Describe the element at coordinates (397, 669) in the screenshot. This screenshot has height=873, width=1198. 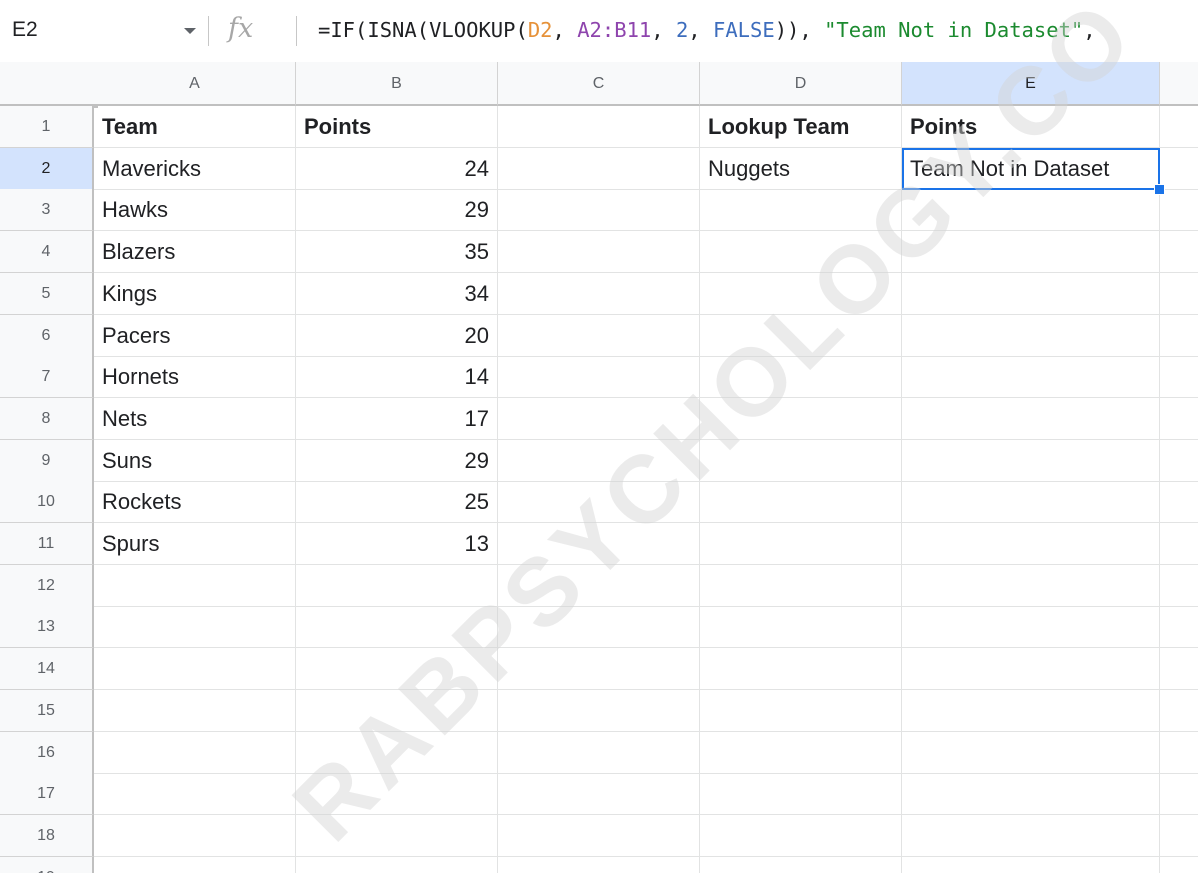
I see `cell-b14` at that location.